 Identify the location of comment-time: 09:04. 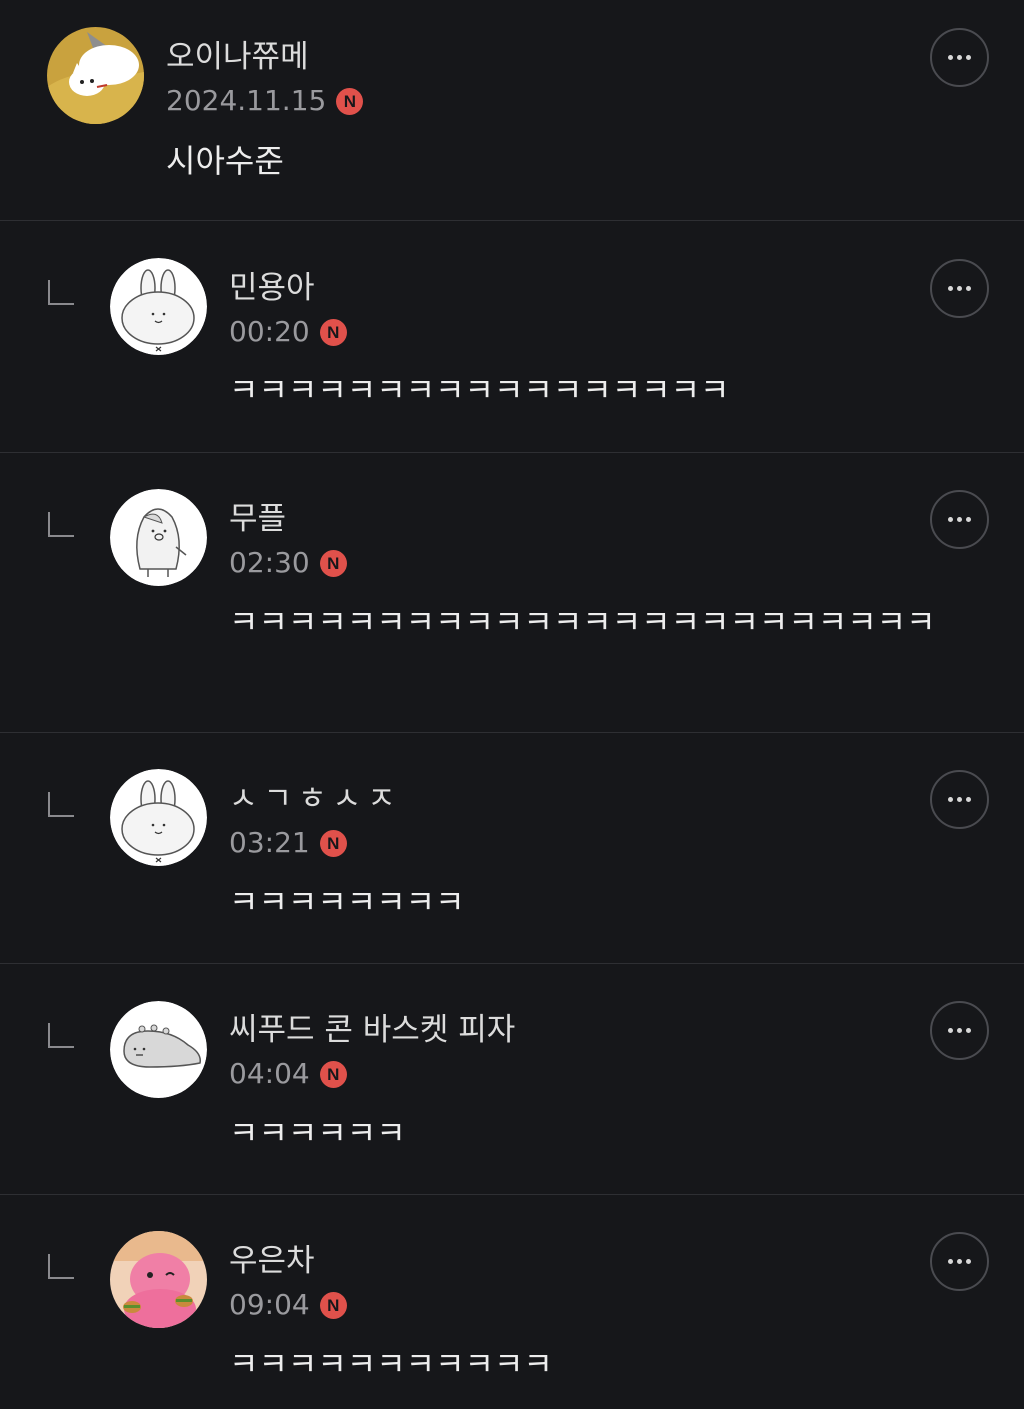
(269, 1304).